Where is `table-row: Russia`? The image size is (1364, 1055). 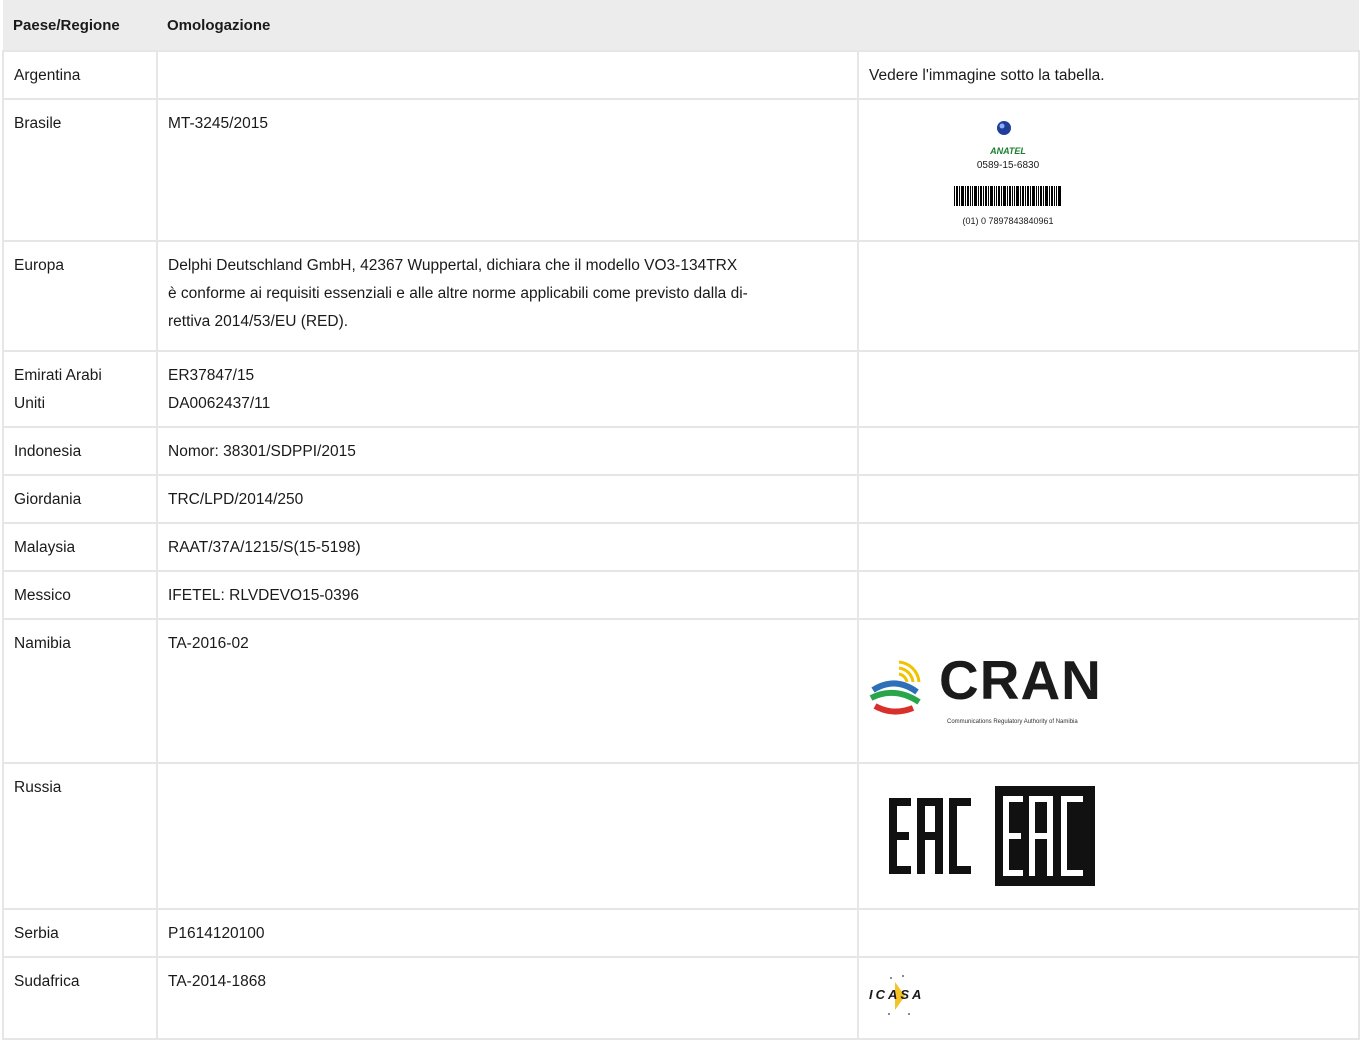
table-row: Russia is located at coordinates (681, 836).